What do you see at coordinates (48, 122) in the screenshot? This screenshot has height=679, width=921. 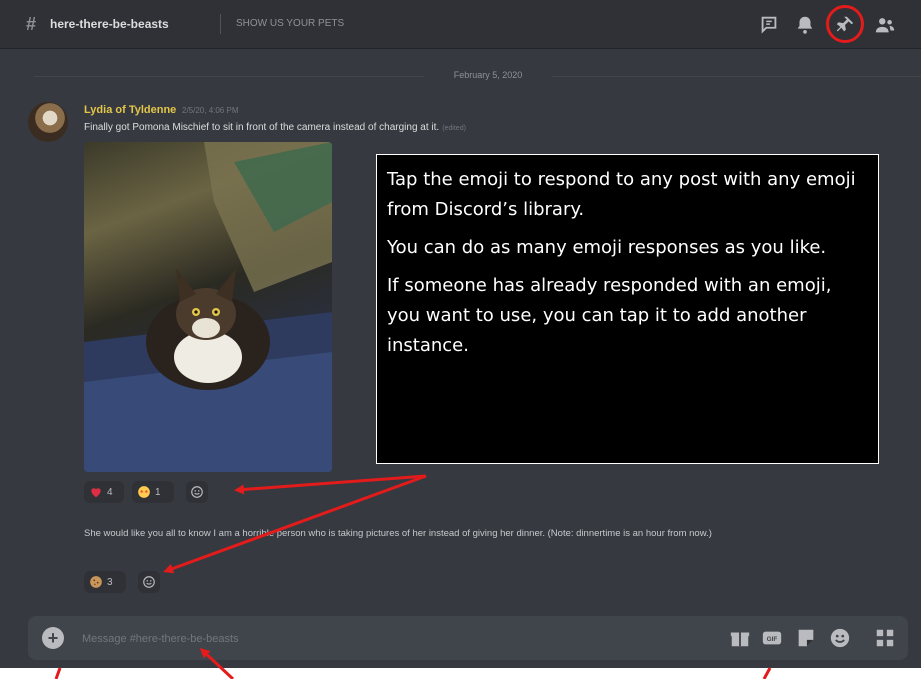 I see `avatar` at bounding box center [48, 122].